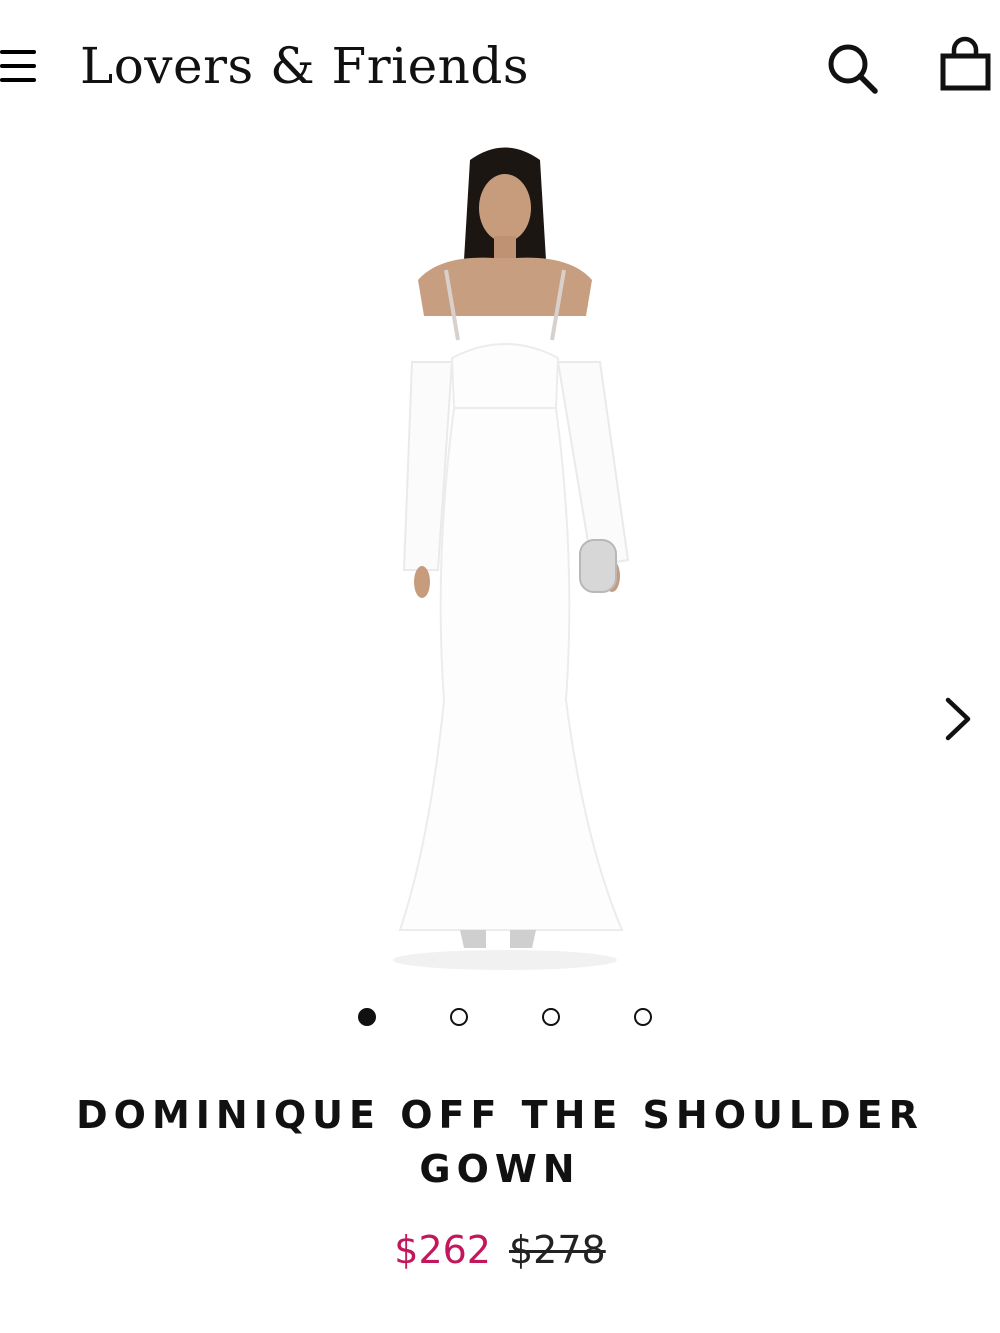 The height and width of the screenshot is (1333, 1000). Describe the element at coordinates (500, 1250) in the screenshot. I see `price-row: $262 $278` at that location.